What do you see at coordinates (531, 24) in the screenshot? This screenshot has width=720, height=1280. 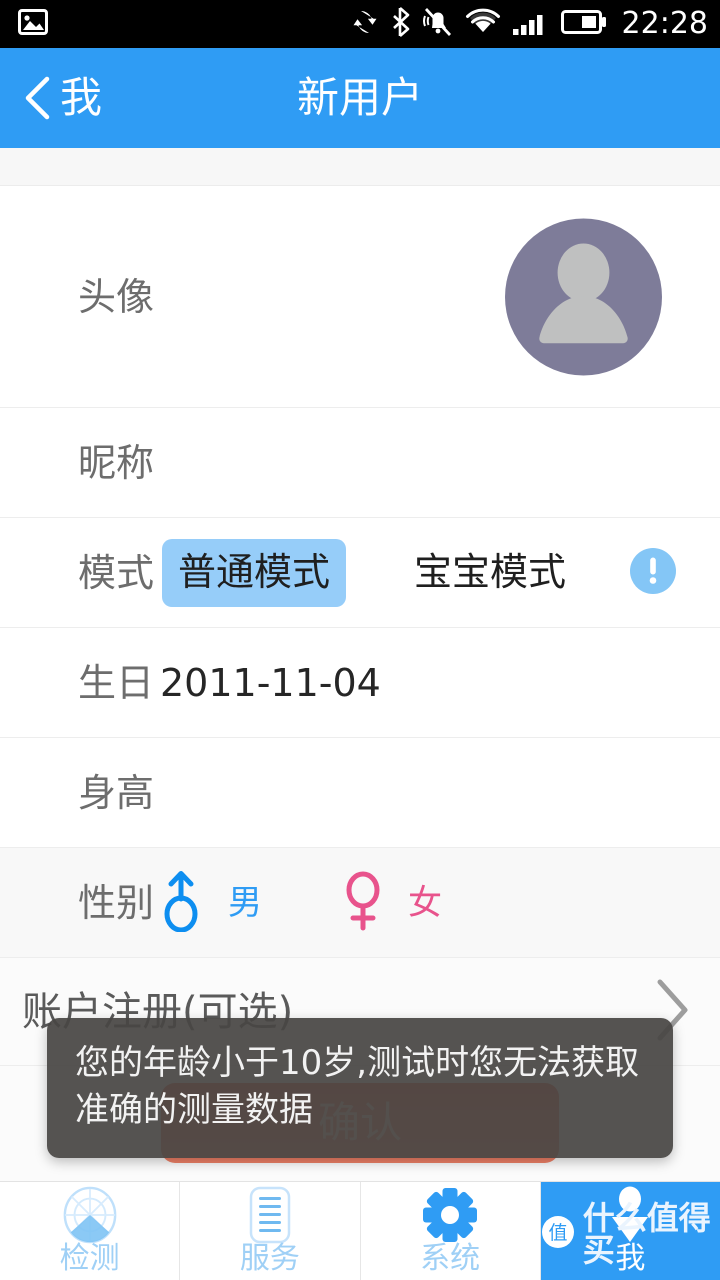 I see `signal-icon` at bounding box center [531, 24].